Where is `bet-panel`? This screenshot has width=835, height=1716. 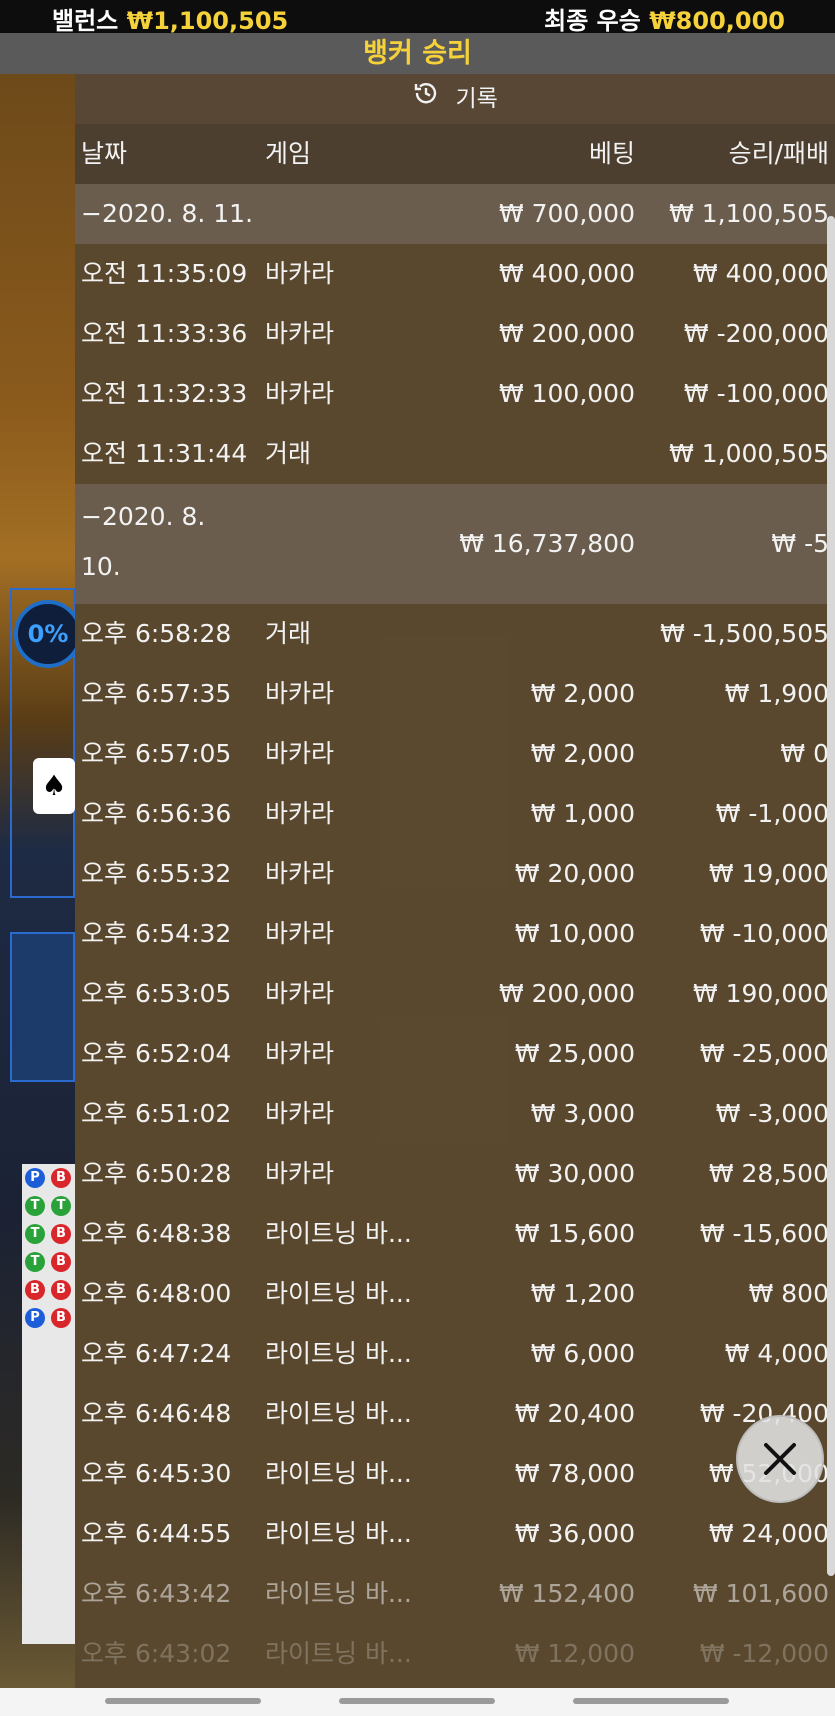 bet-panel is located at coordinates (42, 1007).